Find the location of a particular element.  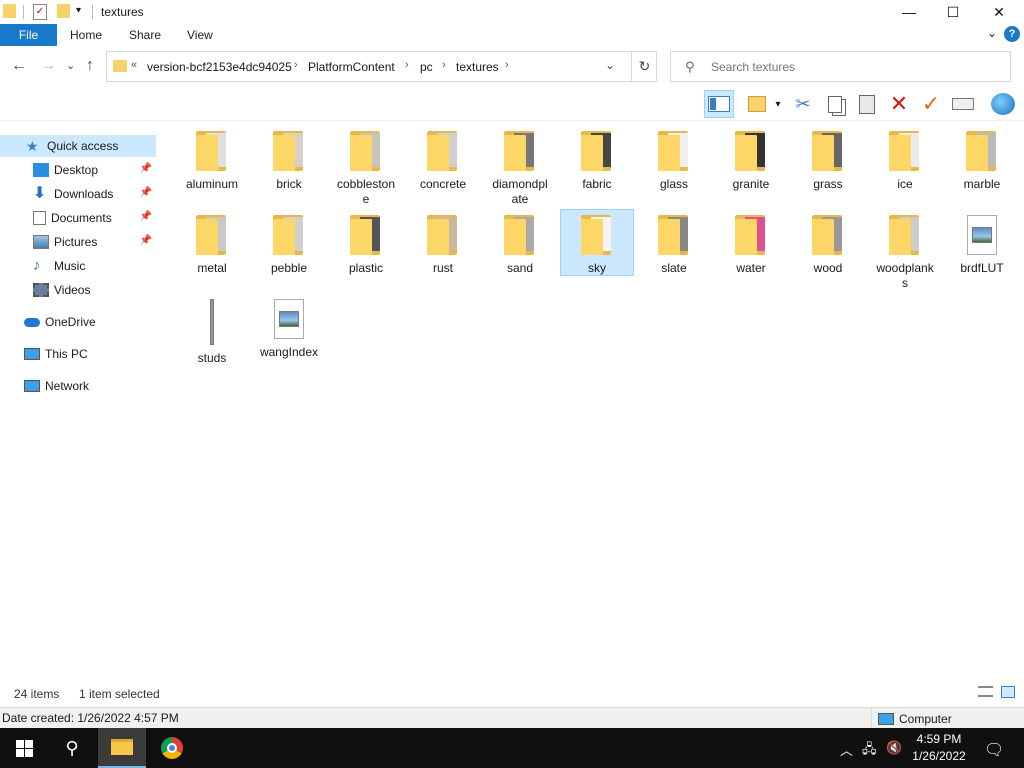

start-button is located at coordinates (24, 748).